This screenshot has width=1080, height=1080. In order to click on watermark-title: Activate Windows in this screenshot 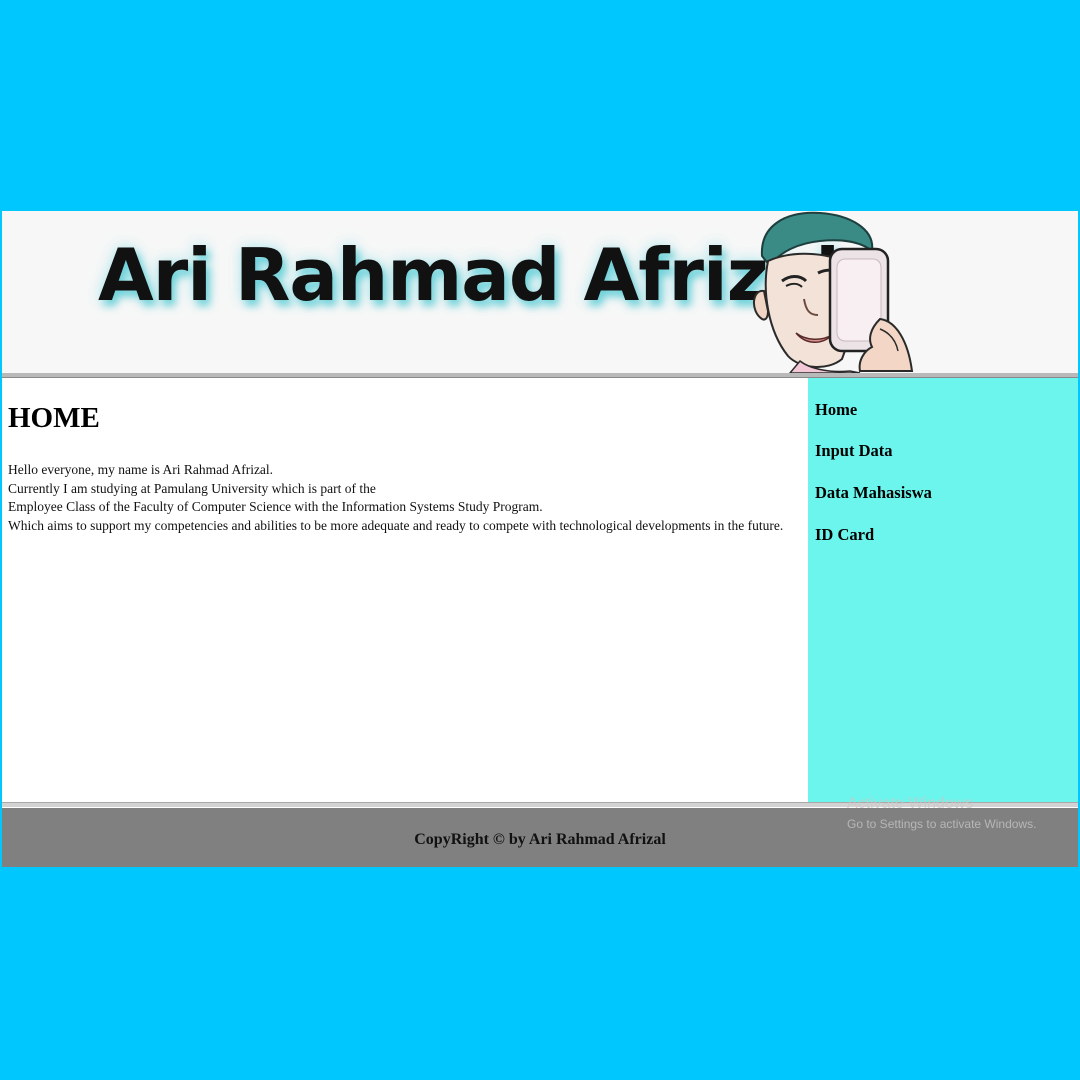, I will do `click(910, 803)`.